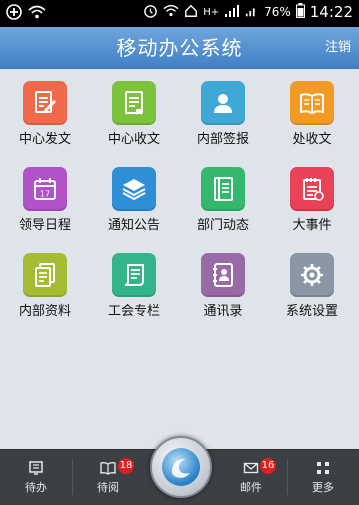  What do you see at coordinates (44, 311) in the screenshot?
I see `grid-item-label: 内部资料` at bounding box center [44, 311].